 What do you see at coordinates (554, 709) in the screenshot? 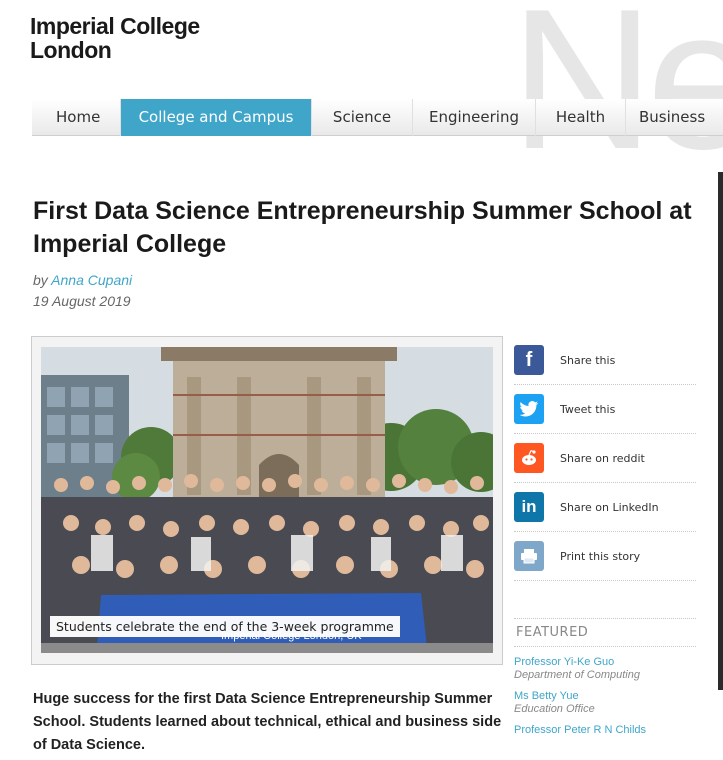
I see `featured-person-dept: Education Office` at bounding box center [554, 709].